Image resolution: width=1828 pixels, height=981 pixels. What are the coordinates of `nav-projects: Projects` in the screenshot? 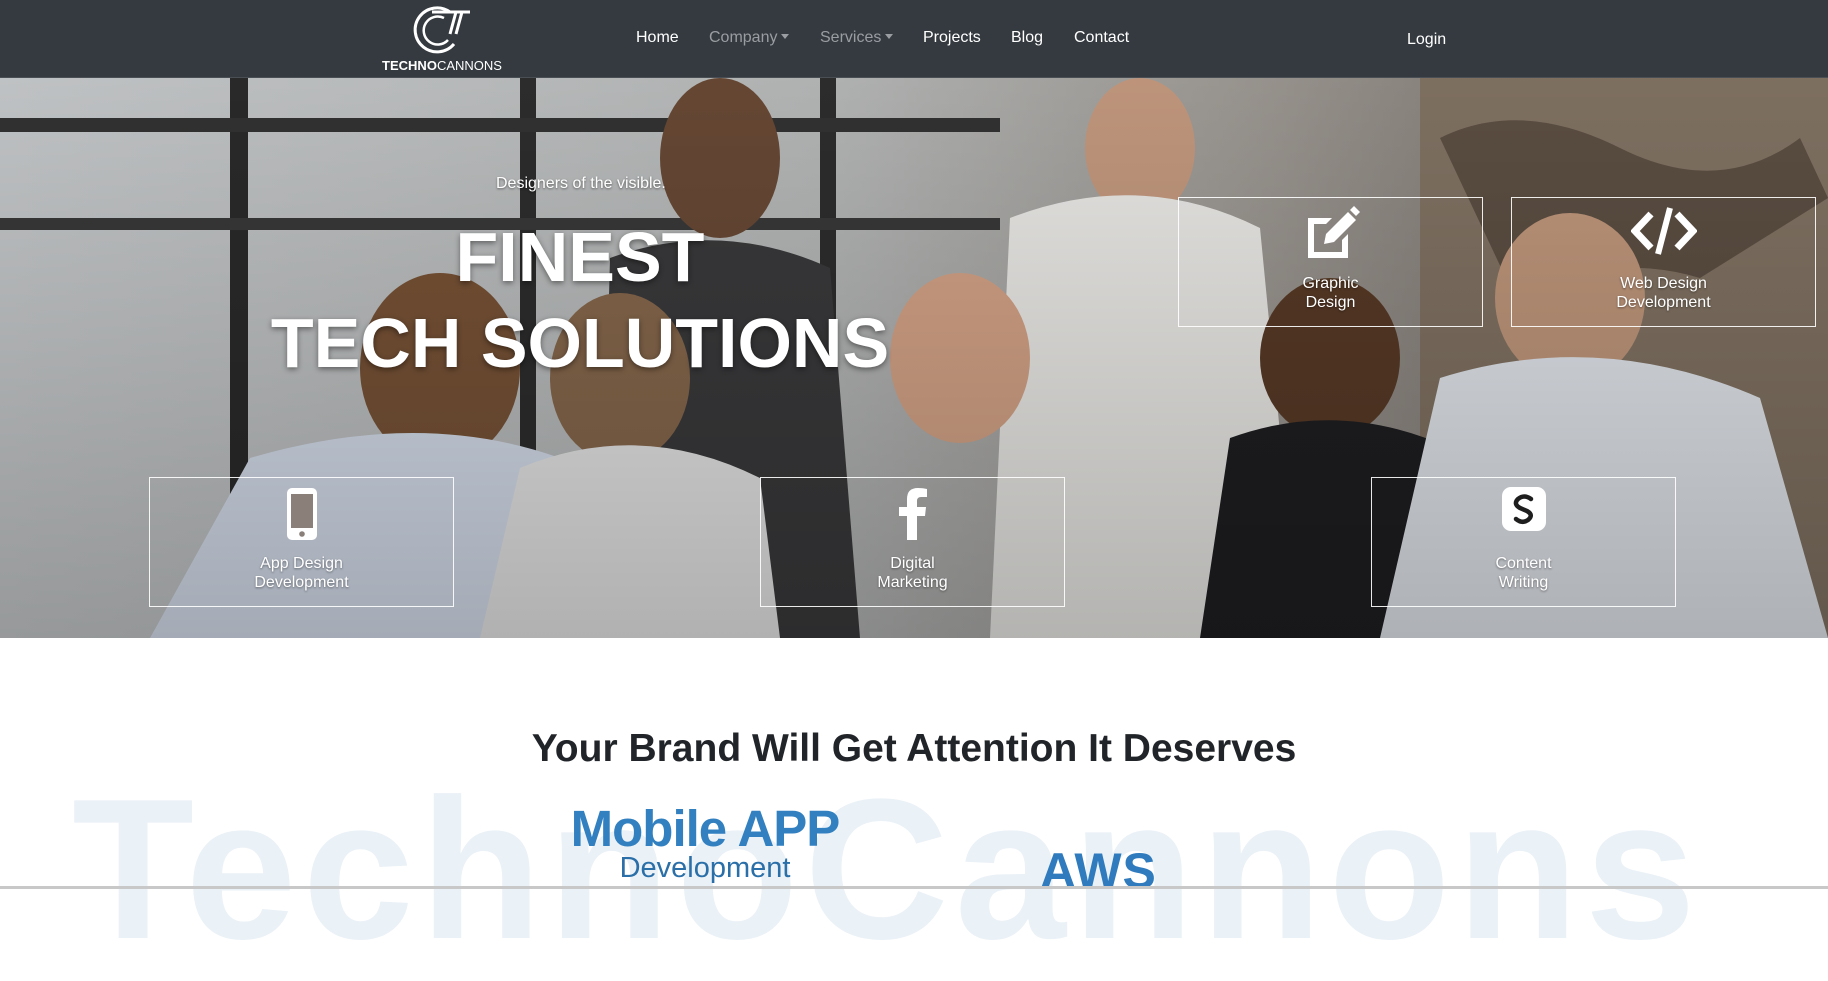 It's located at (952, 38).